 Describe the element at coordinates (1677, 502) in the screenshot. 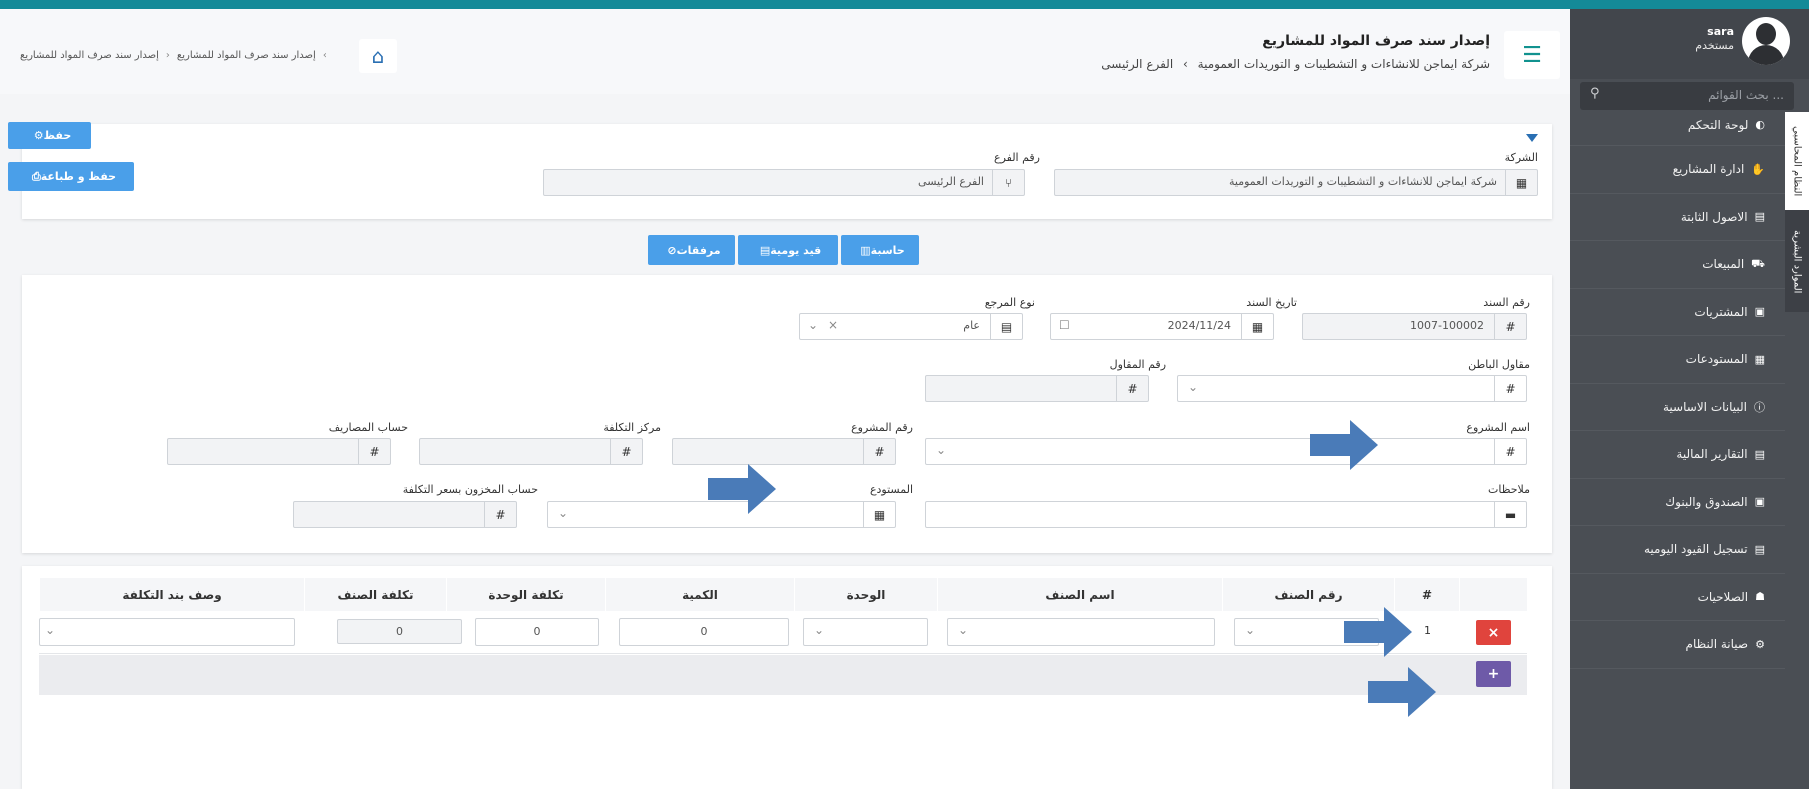

I see `sidebar-item-cash-banks: الصندوق والبنوك ▣` at that location.